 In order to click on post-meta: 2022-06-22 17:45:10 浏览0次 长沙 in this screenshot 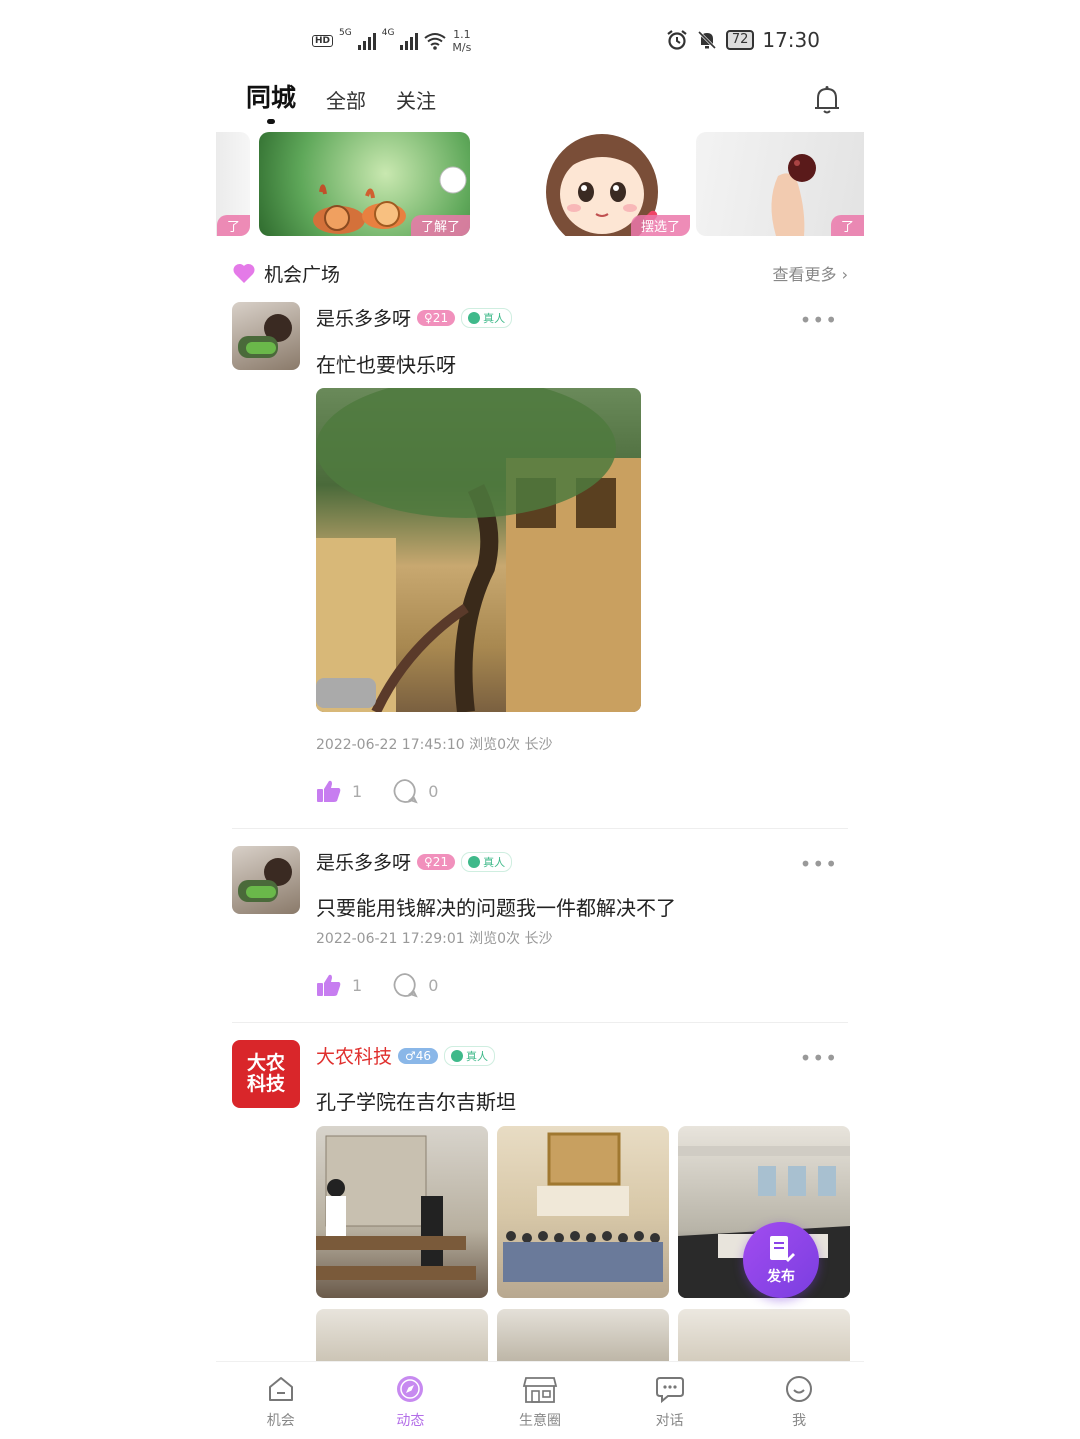, I will do `click(434, 745)`.